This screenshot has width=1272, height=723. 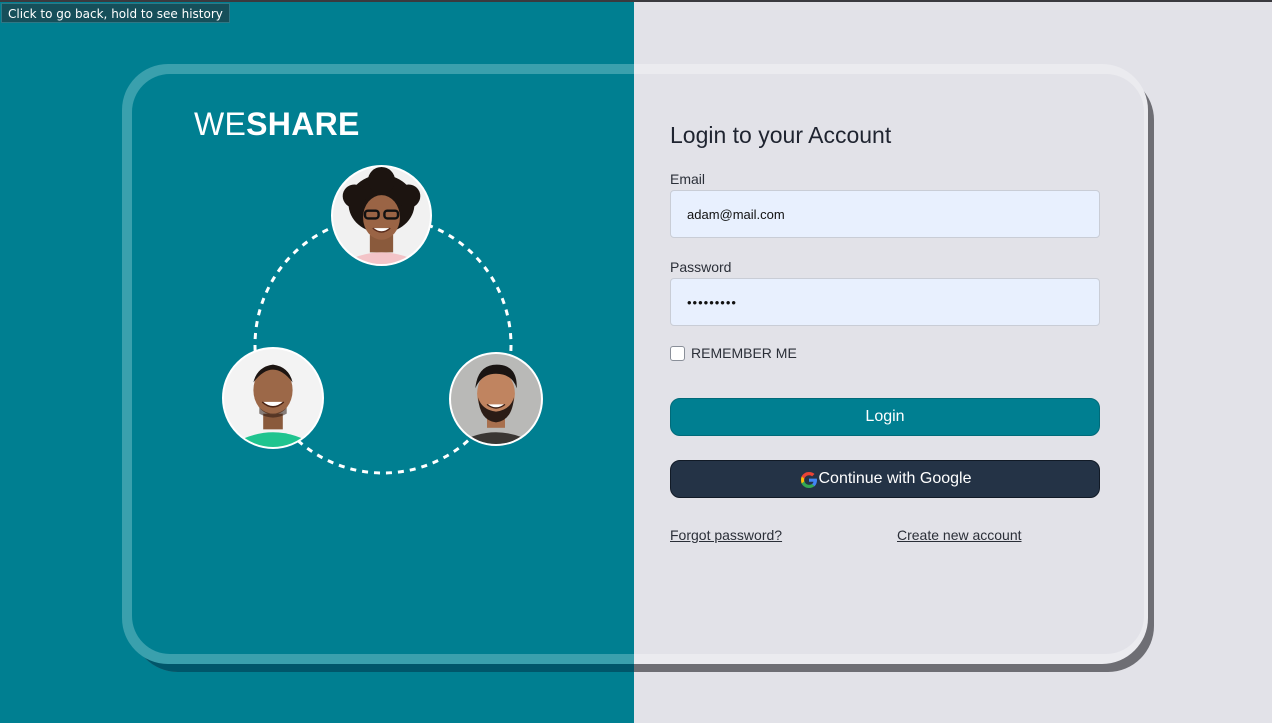 What do you see at coordinates (273, 398) in the screenshot?
I see `man-green-shirt-avatar` at bounding box center [273, 398].